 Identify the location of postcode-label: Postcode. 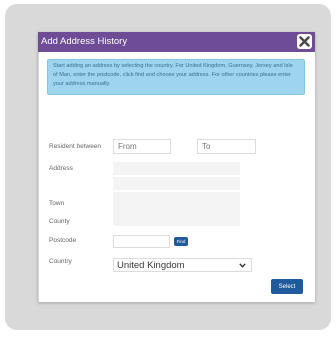
(63, 240).